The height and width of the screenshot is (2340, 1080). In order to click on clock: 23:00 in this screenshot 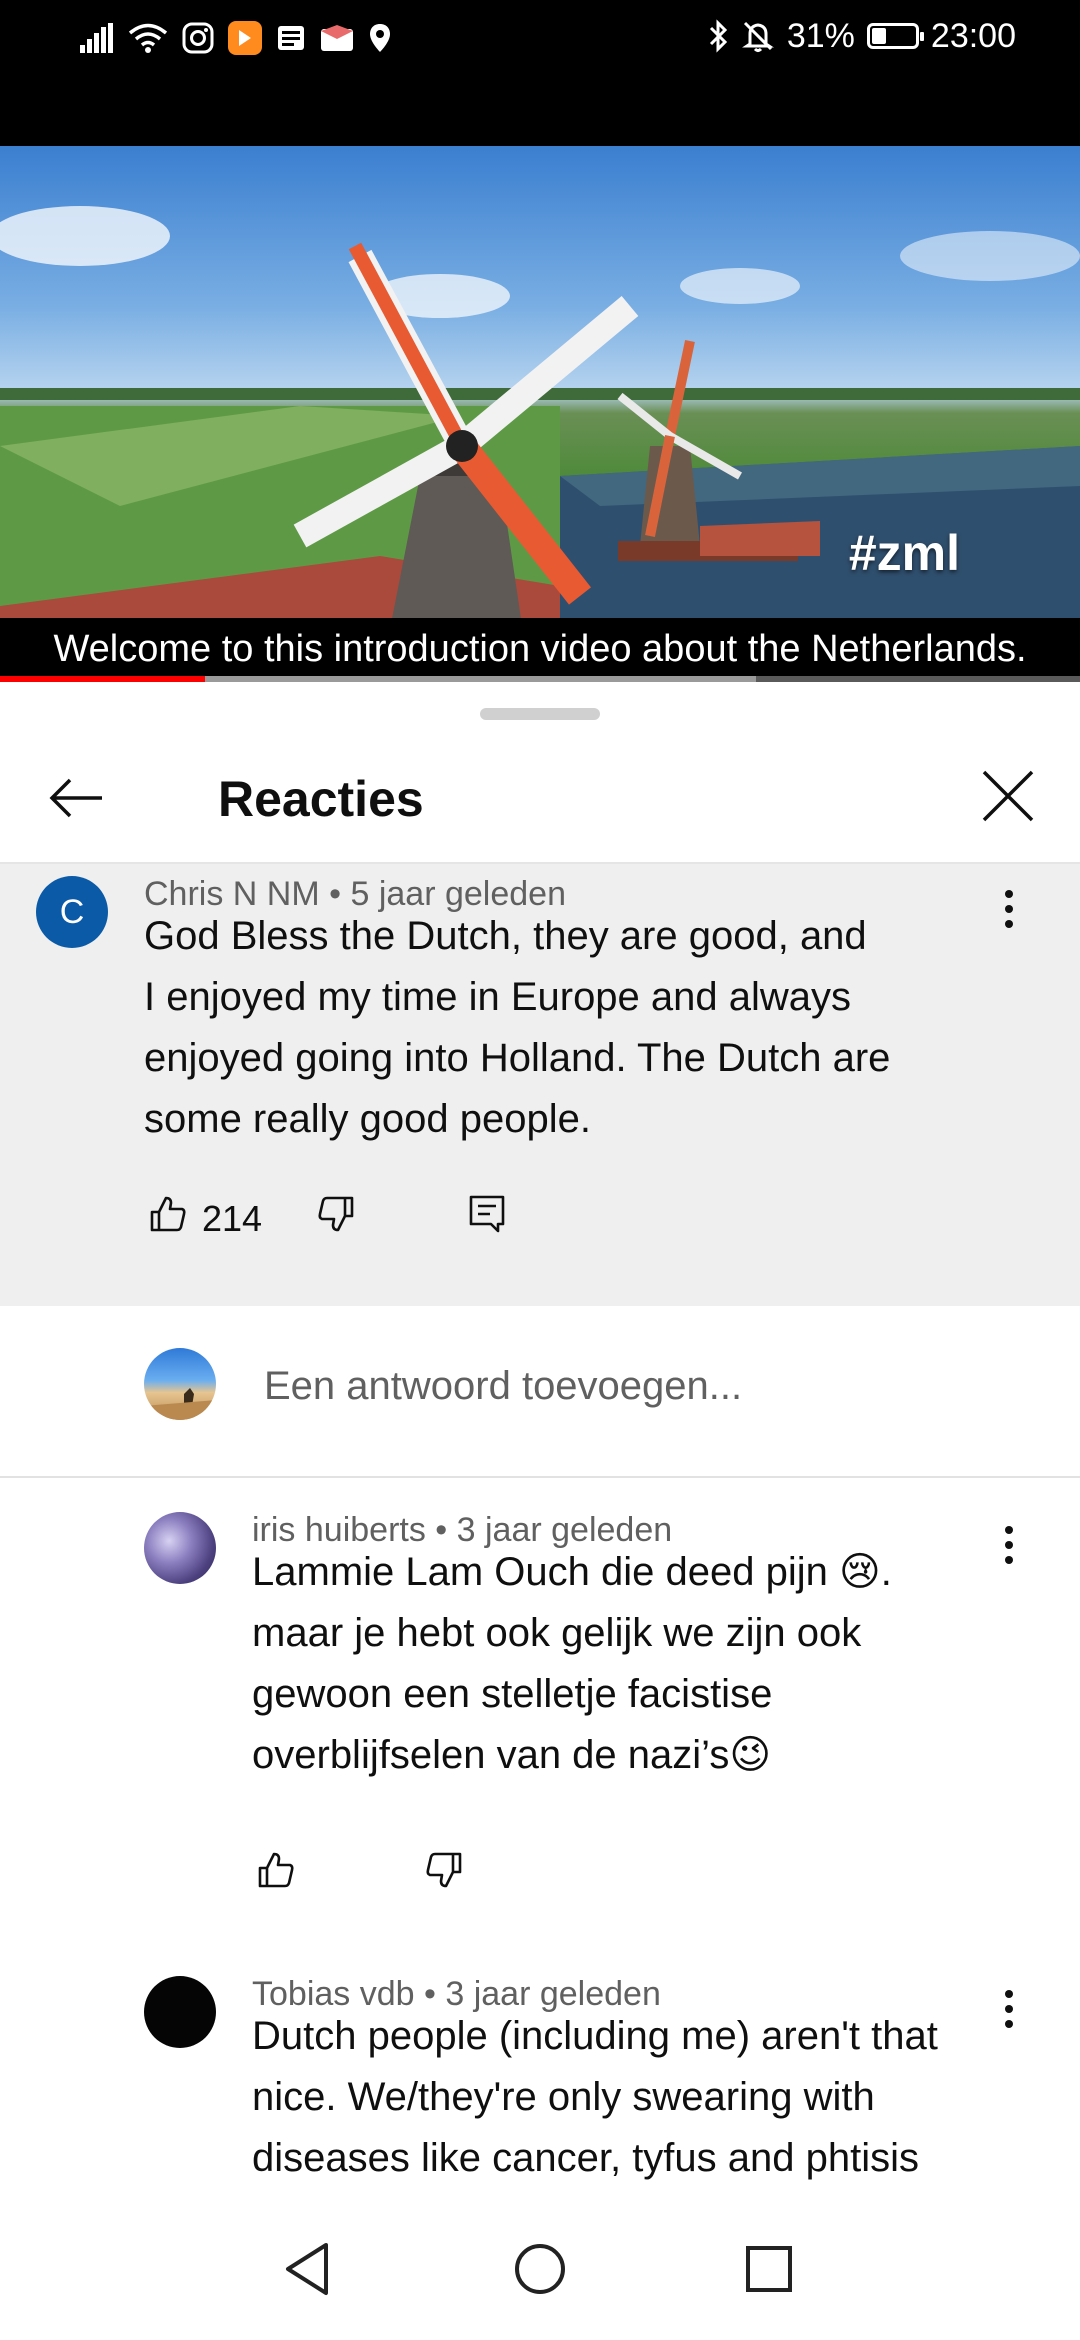, I will do `click(973, 35)`.